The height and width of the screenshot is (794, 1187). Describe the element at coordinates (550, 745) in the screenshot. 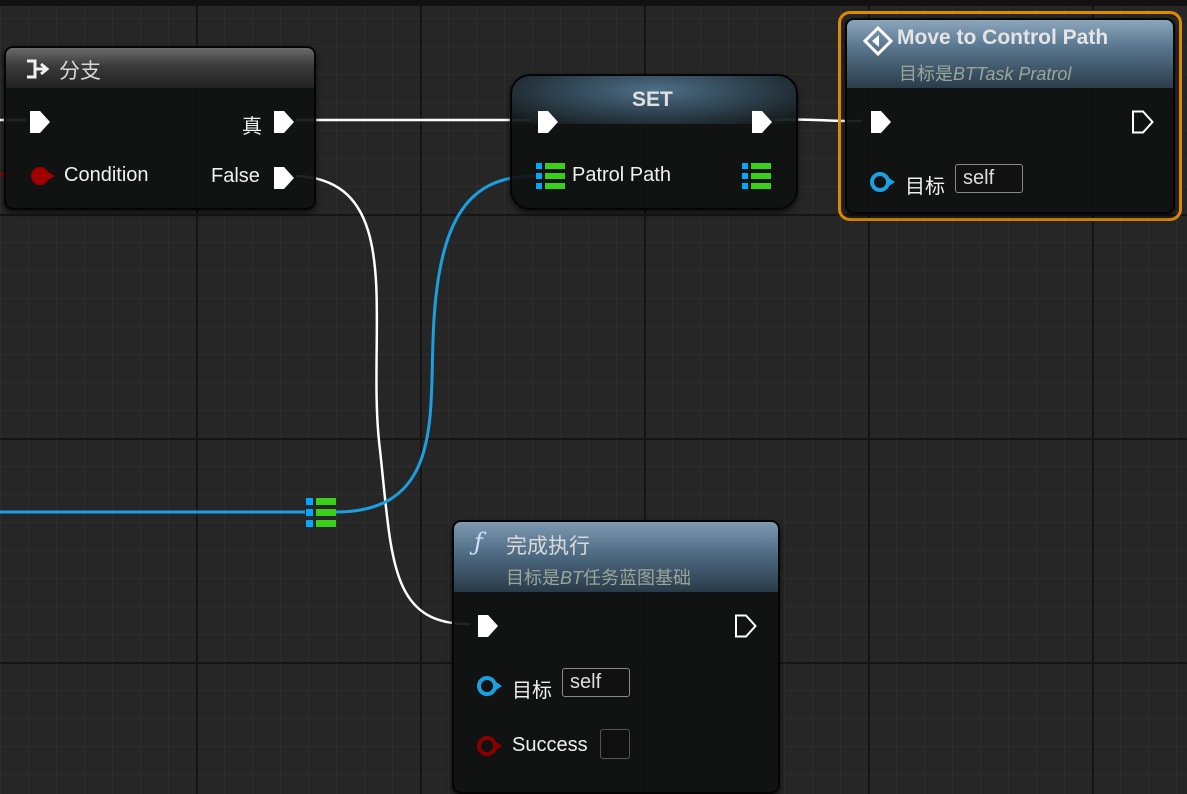

I see `finish-success-label: Success` at that location.